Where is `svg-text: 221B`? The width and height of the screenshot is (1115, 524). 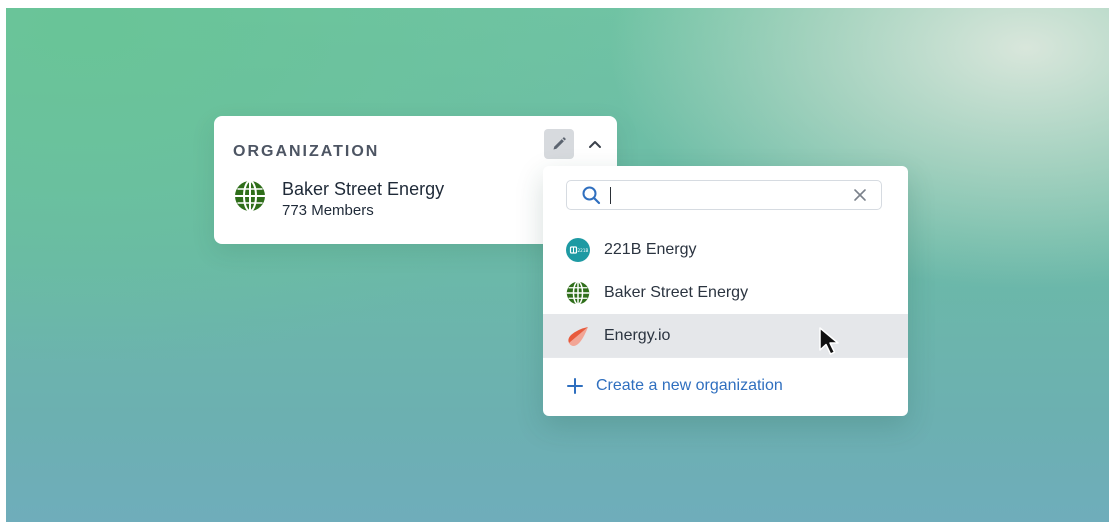 svg-text: 221B is located at coordinates (583, 250).